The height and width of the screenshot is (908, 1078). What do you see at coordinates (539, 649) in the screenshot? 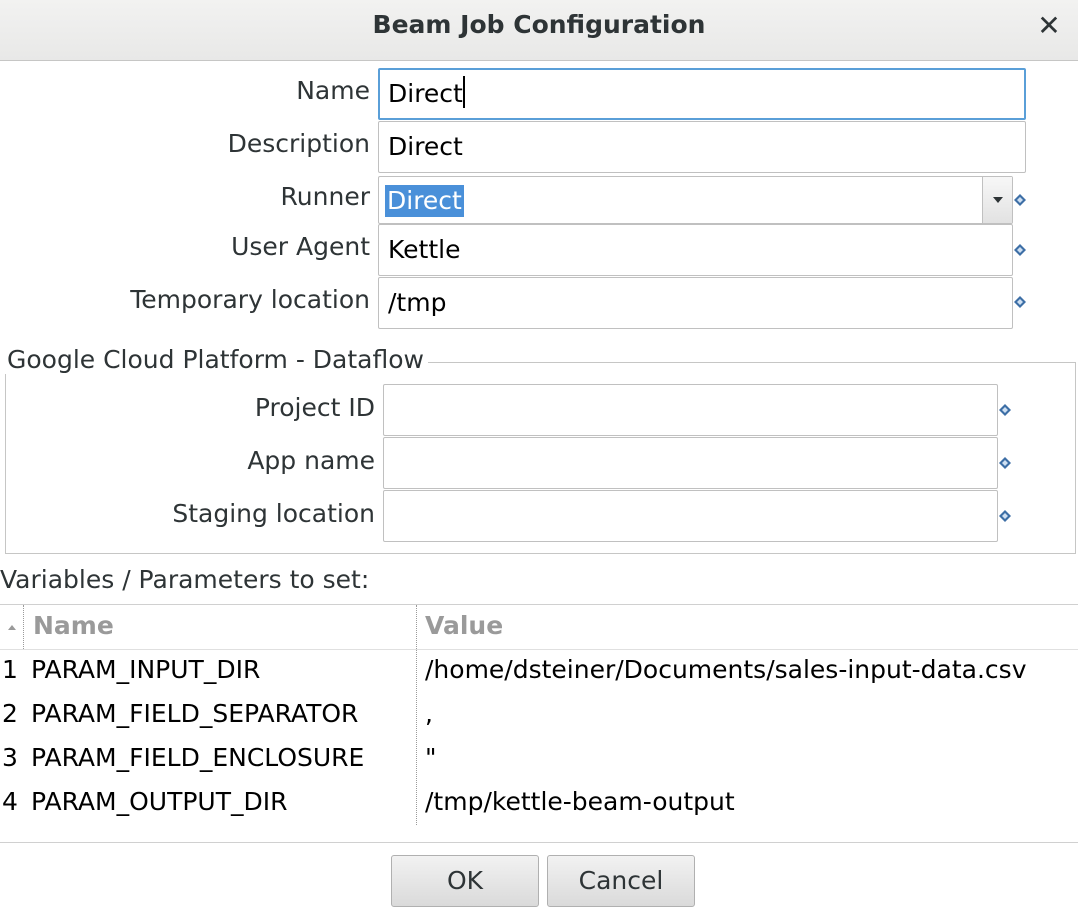
I see `header-divider` at bounding box center [539, 649].